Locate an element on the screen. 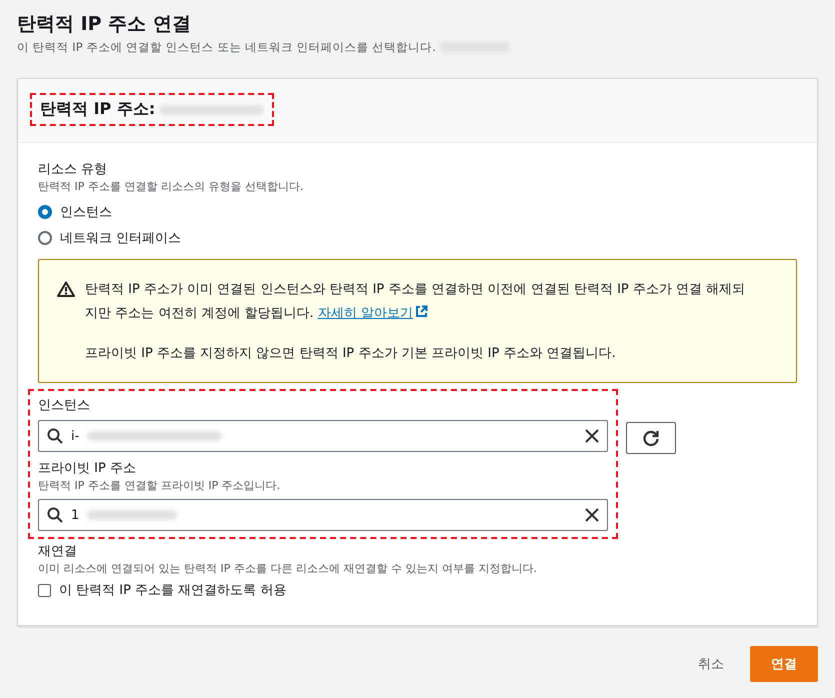  warning-icon is located at coordinates (66, 289).